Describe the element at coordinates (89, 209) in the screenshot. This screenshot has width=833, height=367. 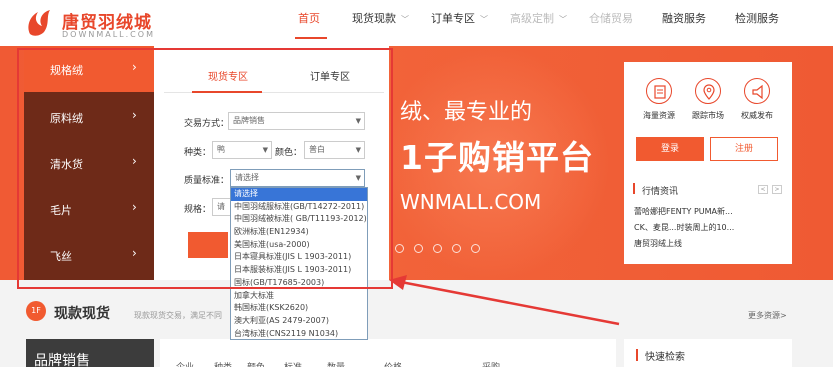
I see `category-item: 毛片 ›` at that location.